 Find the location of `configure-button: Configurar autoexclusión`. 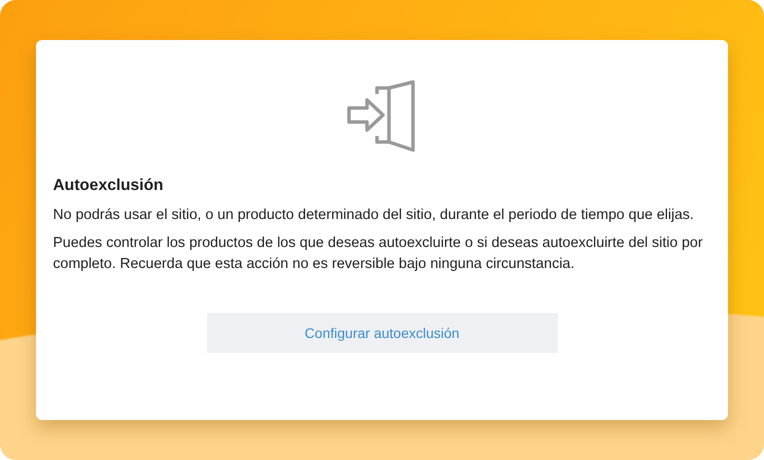

configure-button: Configurar autoexclusión is located at coordinates (382, 333).